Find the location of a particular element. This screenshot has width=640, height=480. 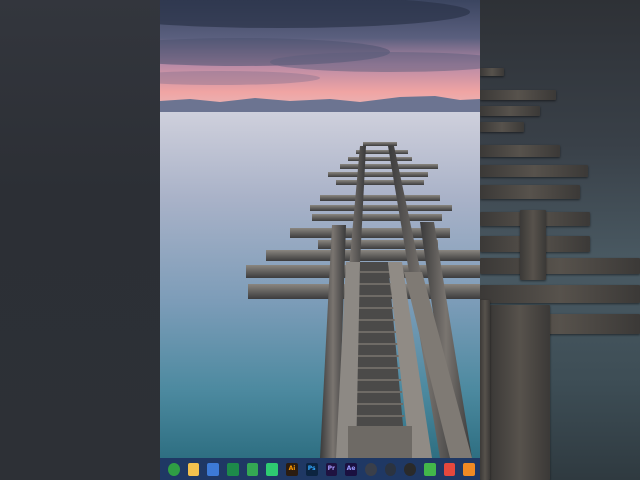

orange-app-icon is located at coordinates (469, 469).